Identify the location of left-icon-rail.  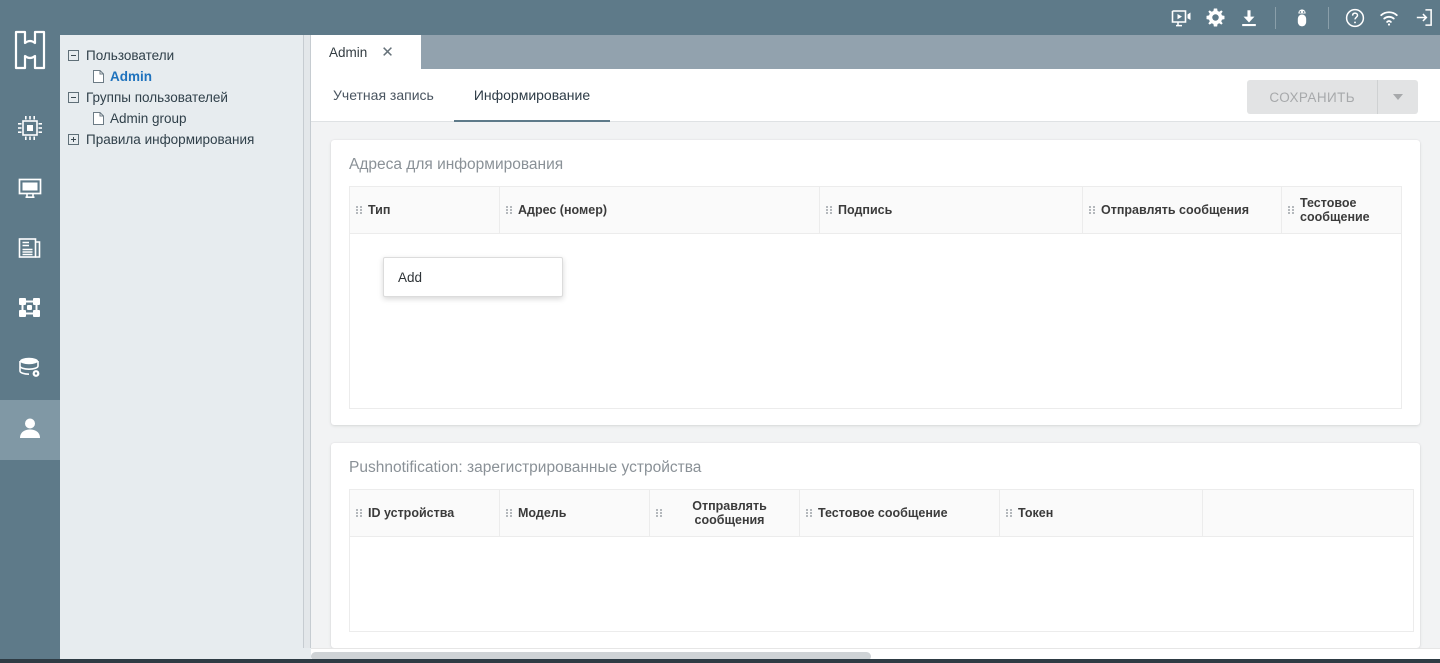
(30, 324).